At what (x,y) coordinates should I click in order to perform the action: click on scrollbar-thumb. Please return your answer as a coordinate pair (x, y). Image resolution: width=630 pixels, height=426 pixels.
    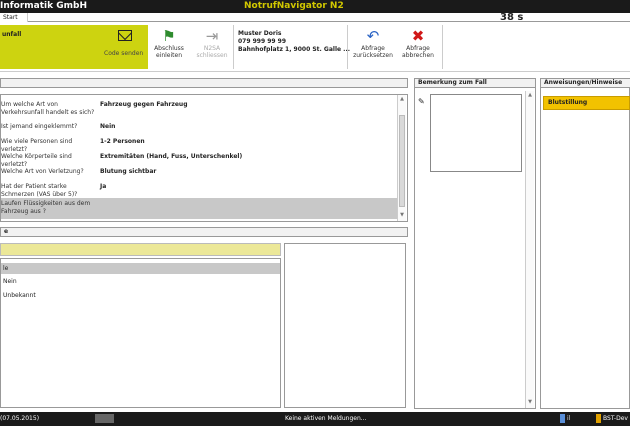
    Looking at the image, I should click on (402, 161).